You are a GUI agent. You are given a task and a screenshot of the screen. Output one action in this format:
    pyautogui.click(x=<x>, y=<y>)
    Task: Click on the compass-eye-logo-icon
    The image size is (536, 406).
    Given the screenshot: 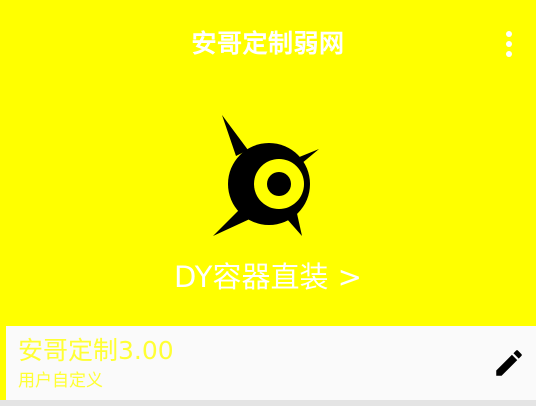 What is the action you would take?
    pyautogui.click(x=266, y=175)
    